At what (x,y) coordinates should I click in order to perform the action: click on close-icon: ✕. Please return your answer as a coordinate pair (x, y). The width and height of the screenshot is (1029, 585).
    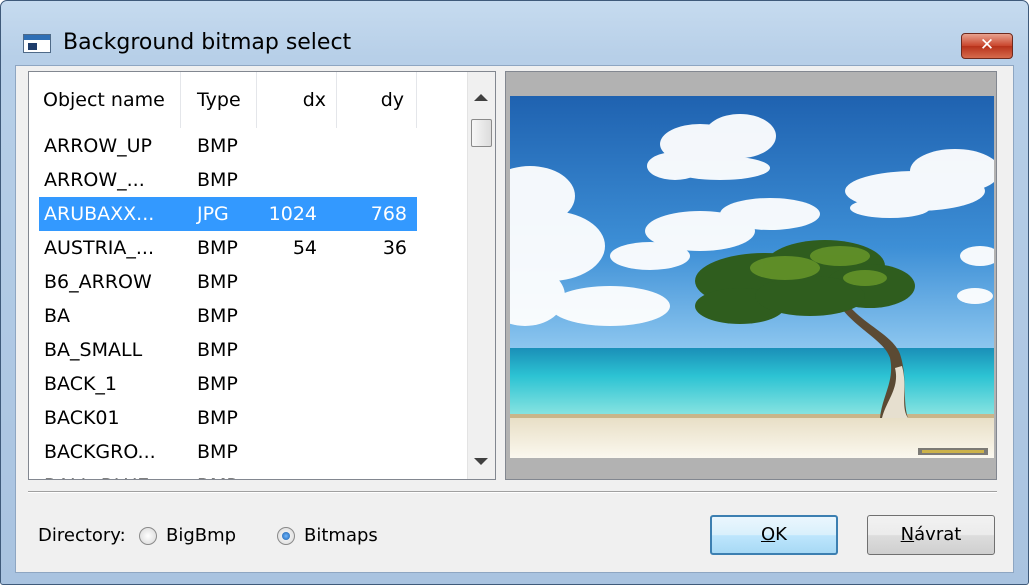
    Looking at the image, I should click on (987, 45).